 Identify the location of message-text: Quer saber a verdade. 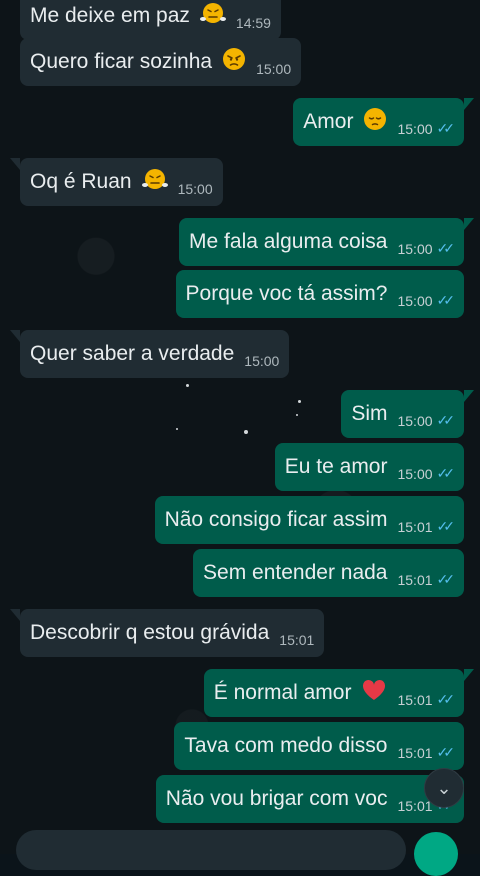
(132, 353).